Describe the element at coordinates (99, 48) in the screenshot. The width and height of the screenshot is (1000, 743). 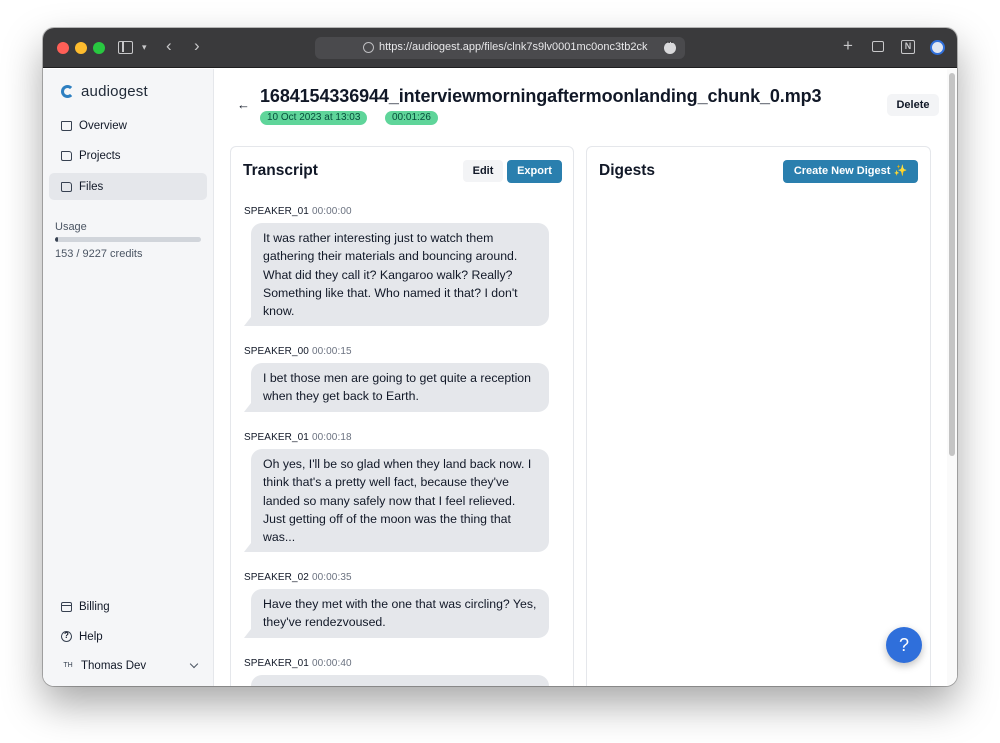
I see `zoom-window-button` at that location.